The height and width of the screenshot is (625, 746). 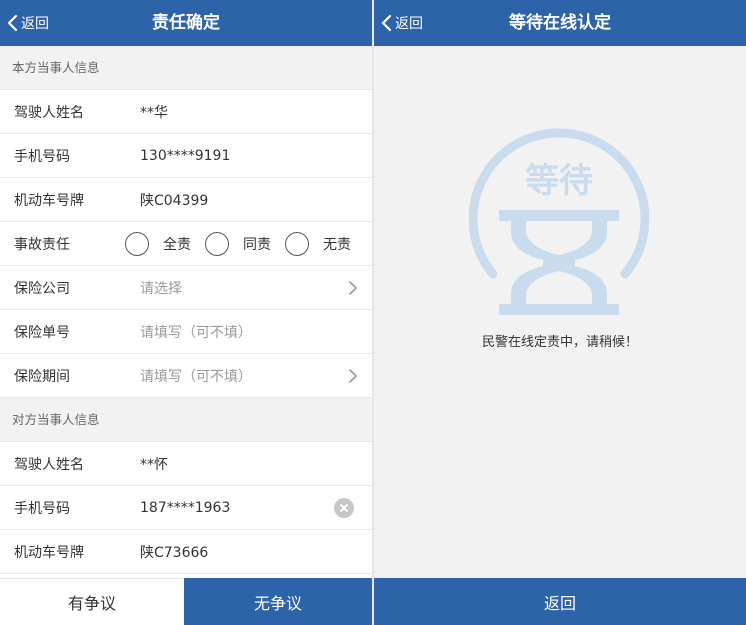 What do you see at coordinates (42, 508) in the screenshot?
I see `other-phone-label: 手机号码` at bounding box center [42, 508].